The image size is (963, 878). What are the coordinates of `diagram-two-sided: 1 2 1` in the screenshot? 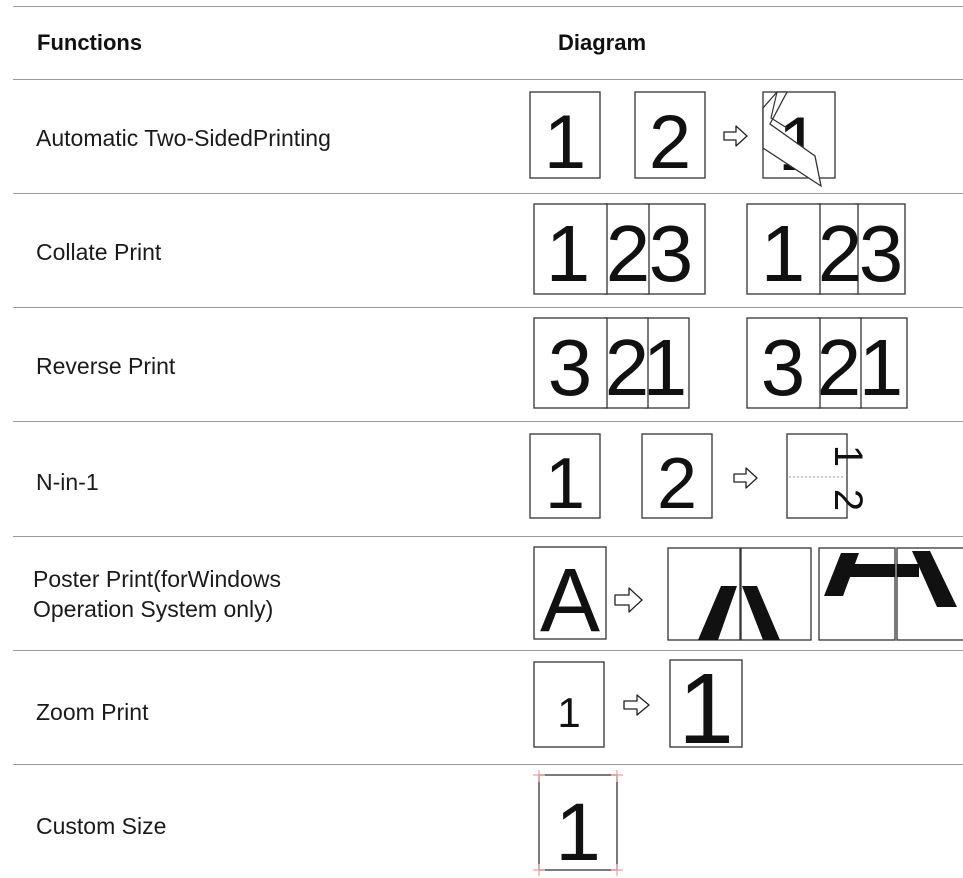 It's located at (682, 139).